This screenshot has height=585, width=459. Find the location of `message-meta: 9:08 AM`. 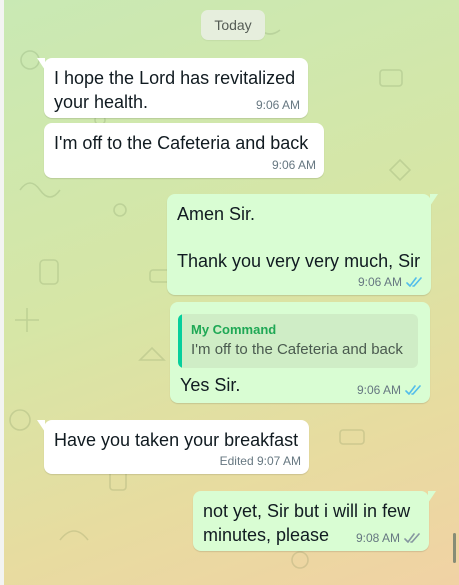

message-meta: 9:08 AM is located at coordinates (388, 538).